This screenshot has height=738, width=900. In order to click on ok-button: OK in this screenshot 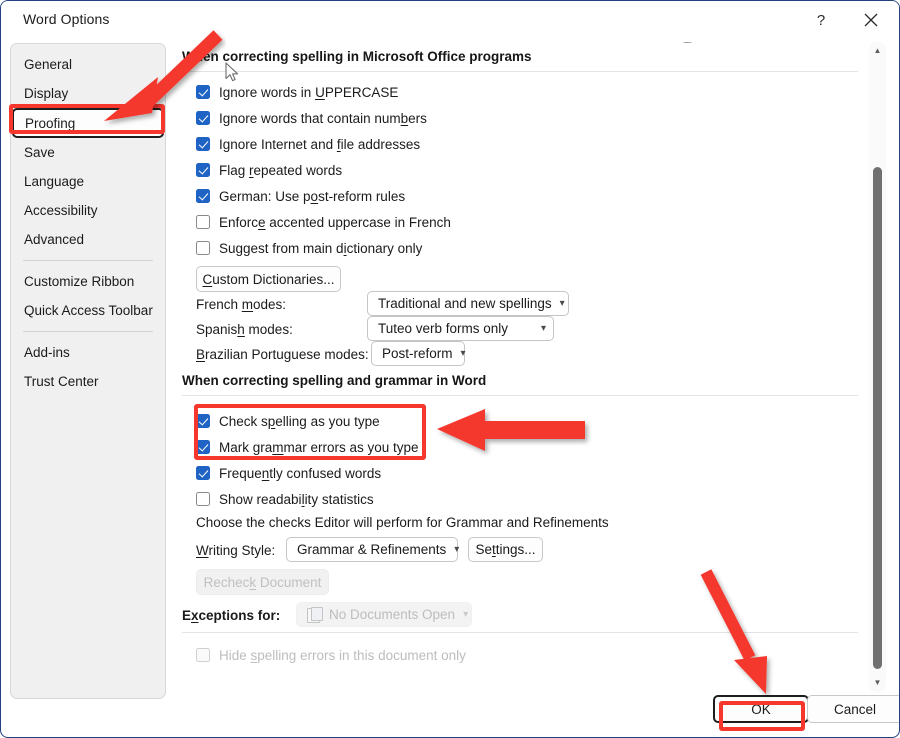, I will do `click(761, 709)`.